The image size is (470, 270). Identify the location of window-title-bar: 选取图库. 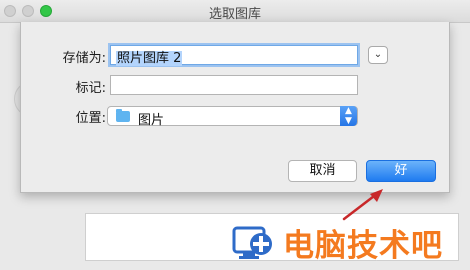
(235, 11).